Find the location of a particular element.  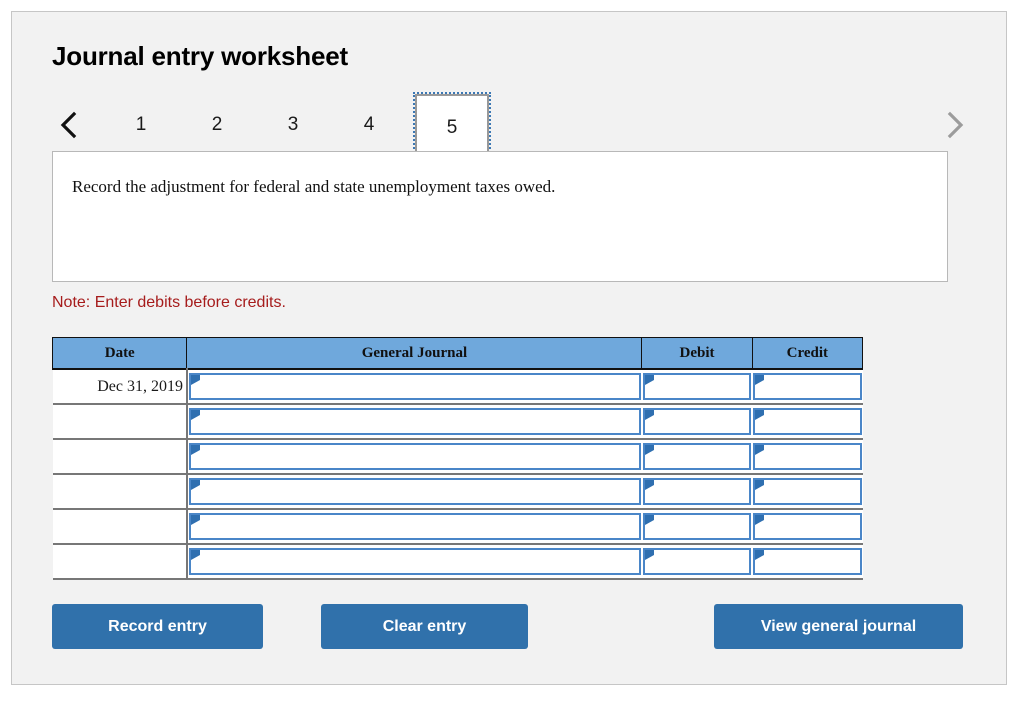

chevron-left-icon is located at coordinates (68, 125).